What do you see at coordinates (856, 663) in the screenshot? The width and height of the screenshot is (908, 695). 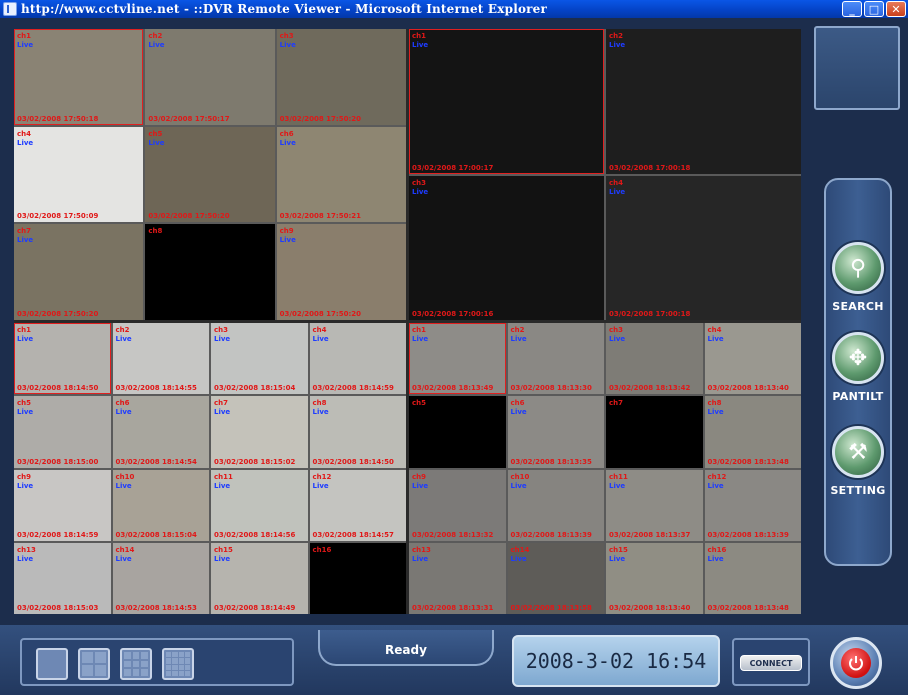 I see `power-button` at bounding box center [856, 663].